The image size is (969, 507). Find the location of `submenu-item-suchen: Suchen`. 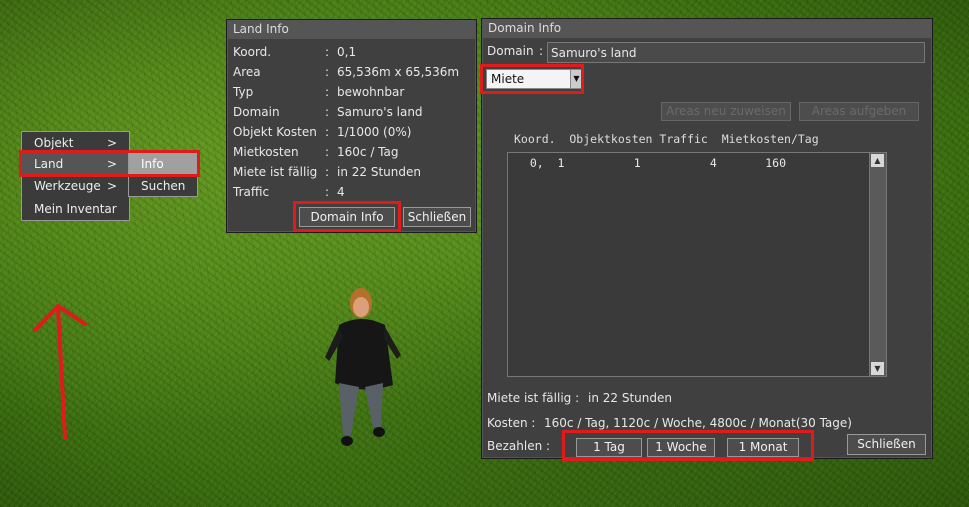

submenu-item-suchen: Suchen is located at coordinates (163, 186).